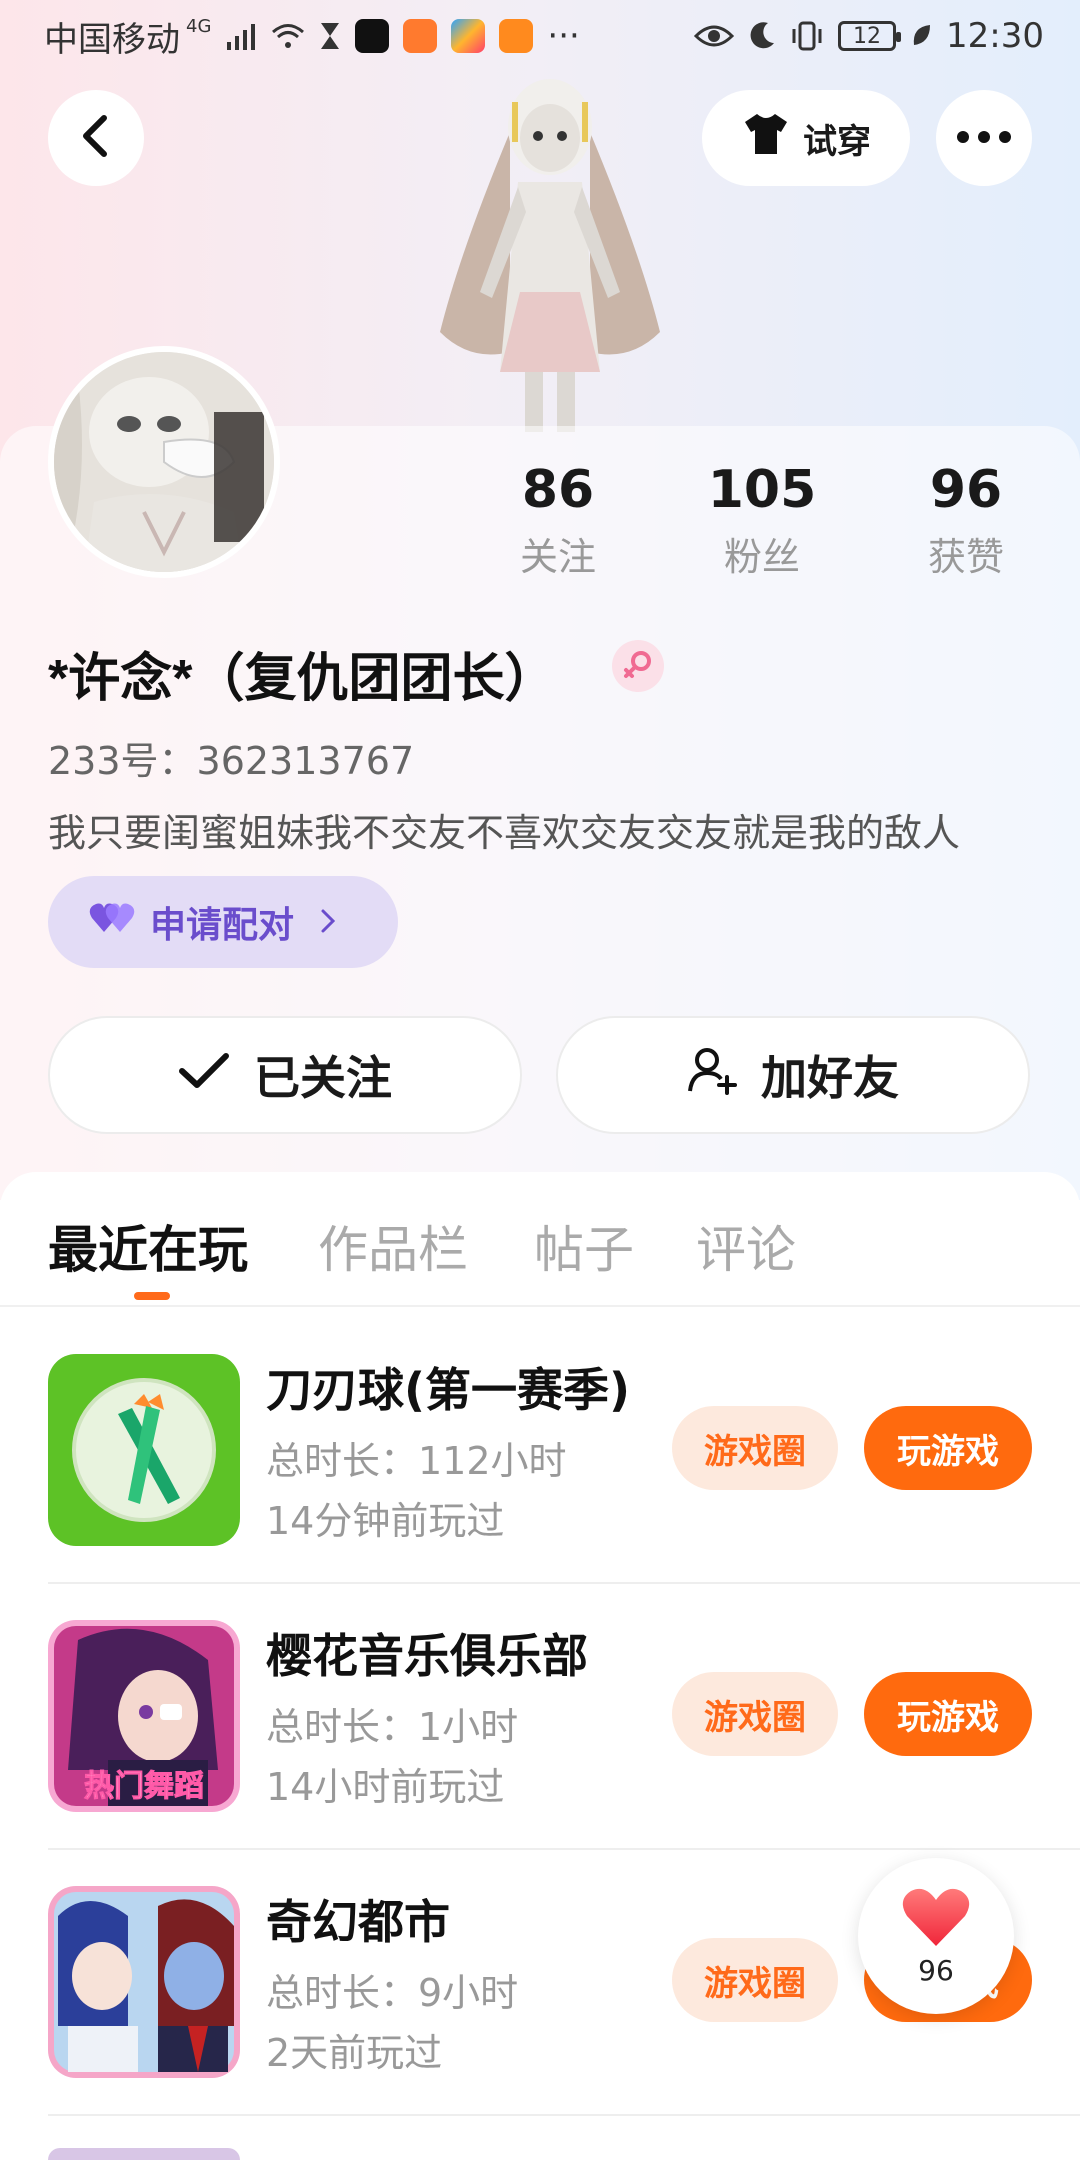 The width and height of the screenshot is (1080, 2160). What do you see at coordinates (241, 36) in the screenshot?
I see `signal-icon` at bounding box center [241, 36].